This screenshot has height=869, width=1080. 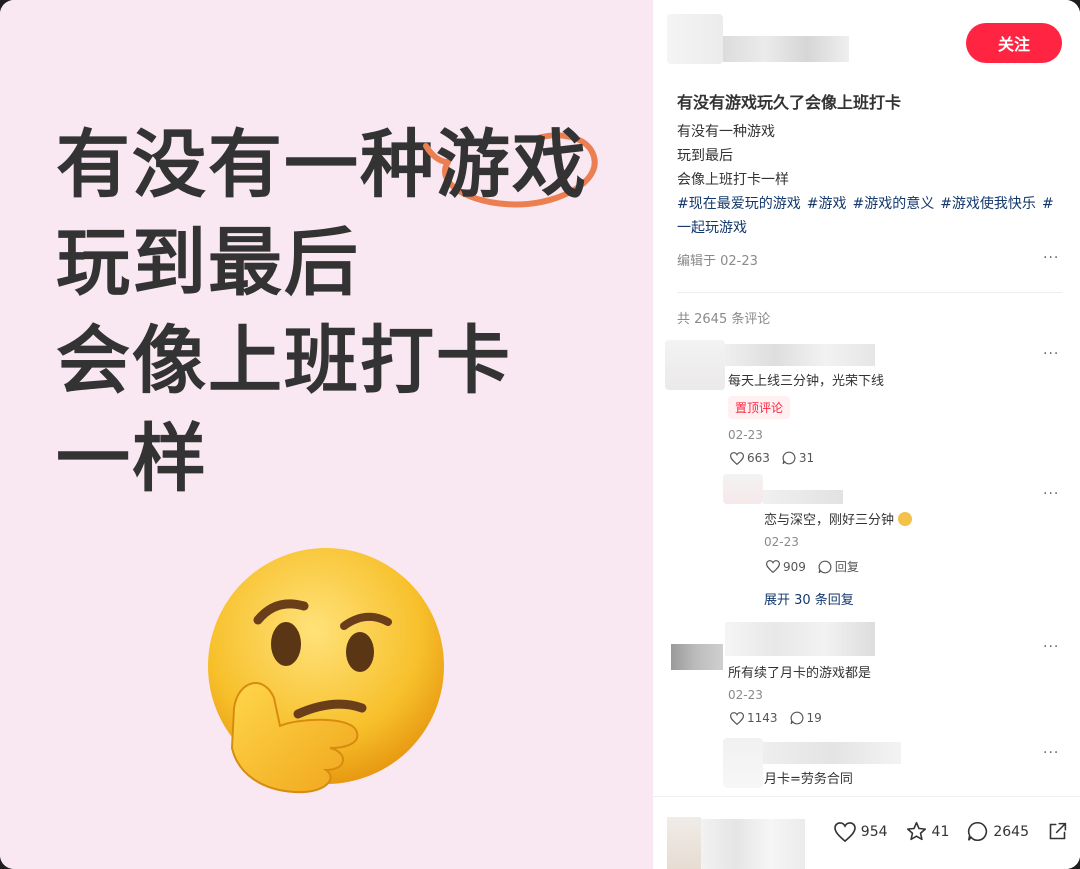 I want to click on share-icon, so click(x=1058, y=831).